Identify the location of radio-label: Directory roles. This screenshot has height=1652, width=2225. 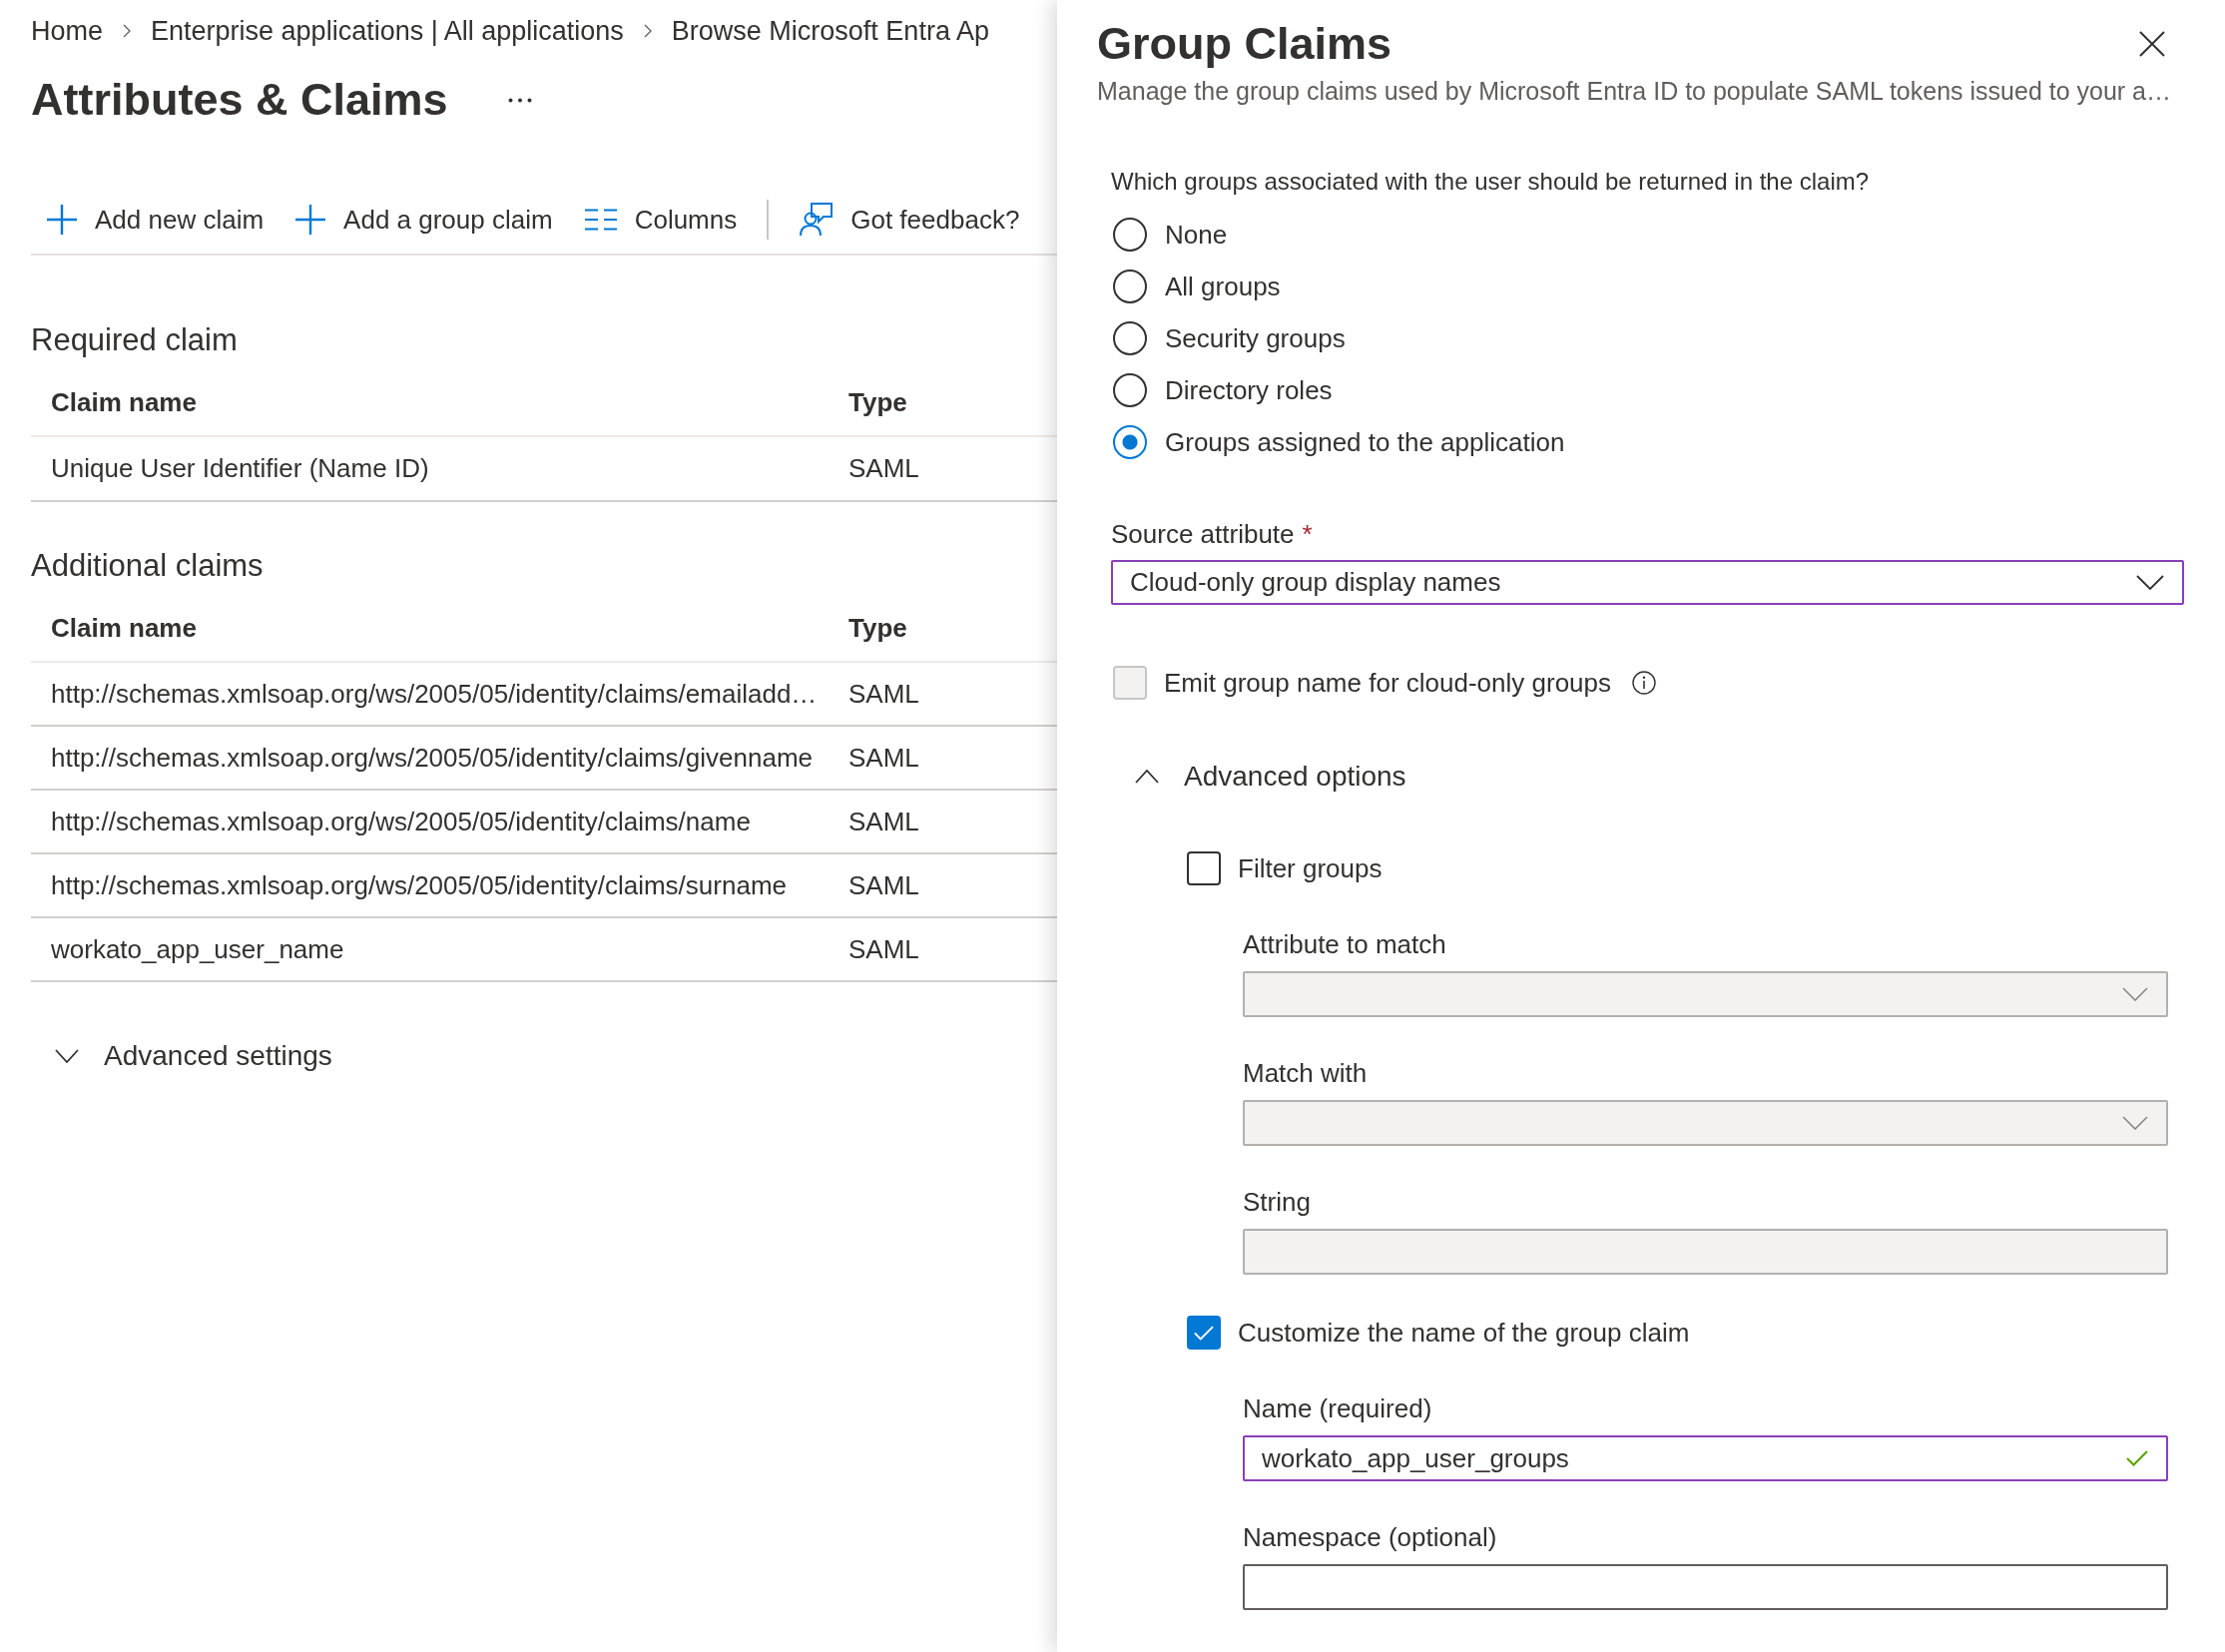
(1249, 390).